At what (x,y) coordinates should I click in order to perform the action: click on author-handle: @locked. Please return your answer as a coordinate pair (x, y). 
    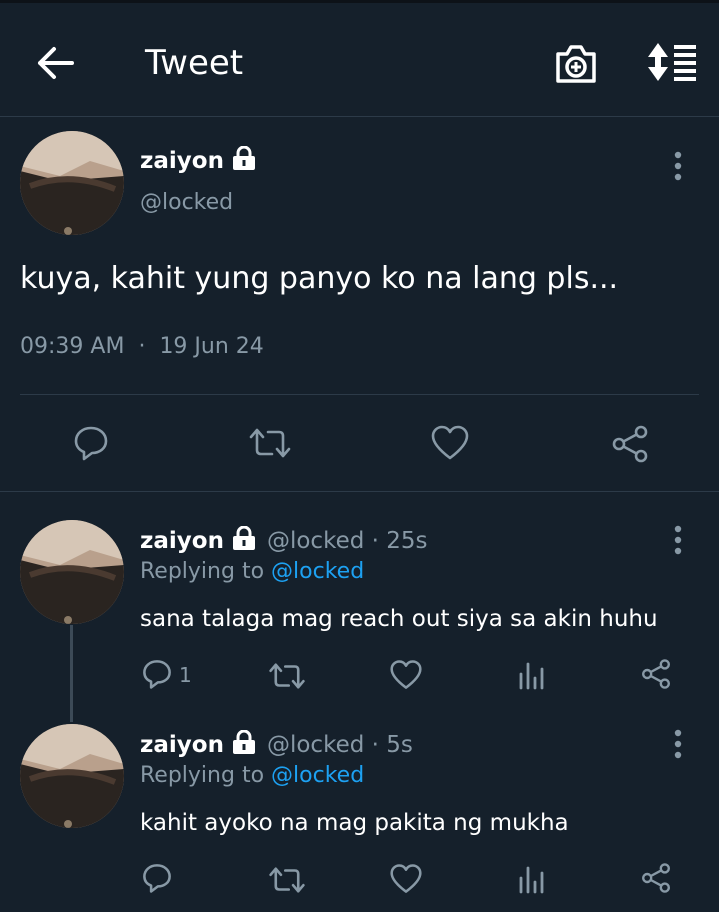
    Looking at the image, I should click on (186, 203).